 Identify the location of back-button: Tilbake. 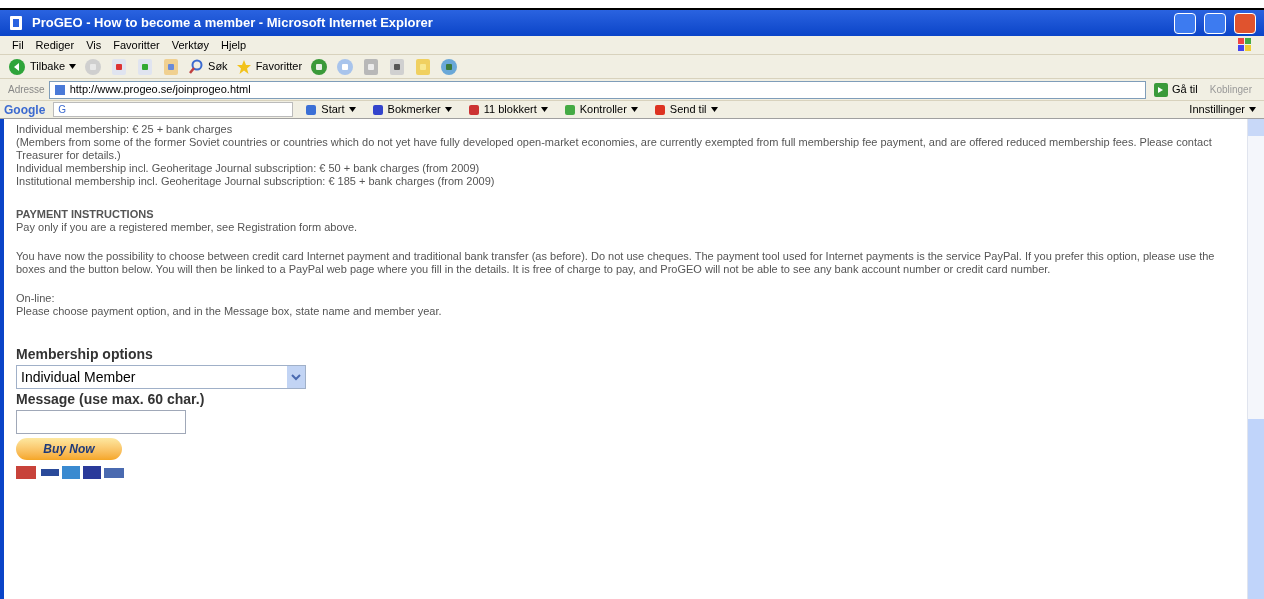
(42, 66).